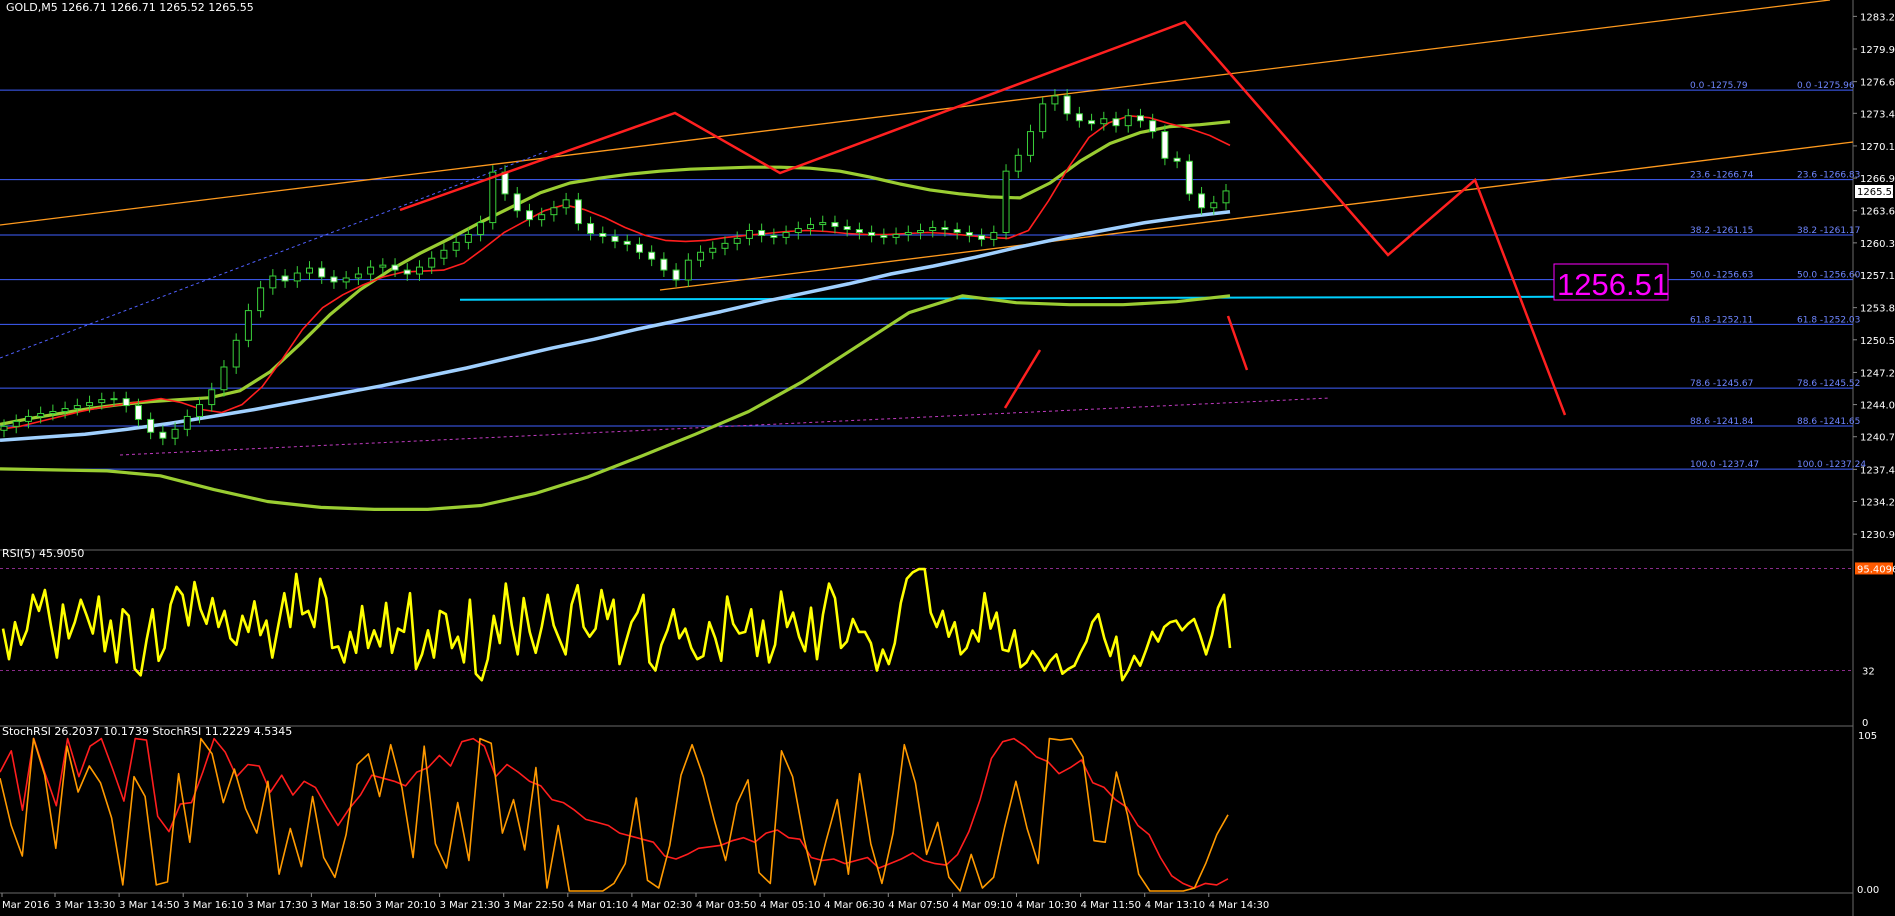 This screenshot has width=1895, height=916. What do you see at coordinates (790, 905) in the screenshot?
I see `time-tick-label: 4 Mar 05:10` at bounding box center [790, 905].